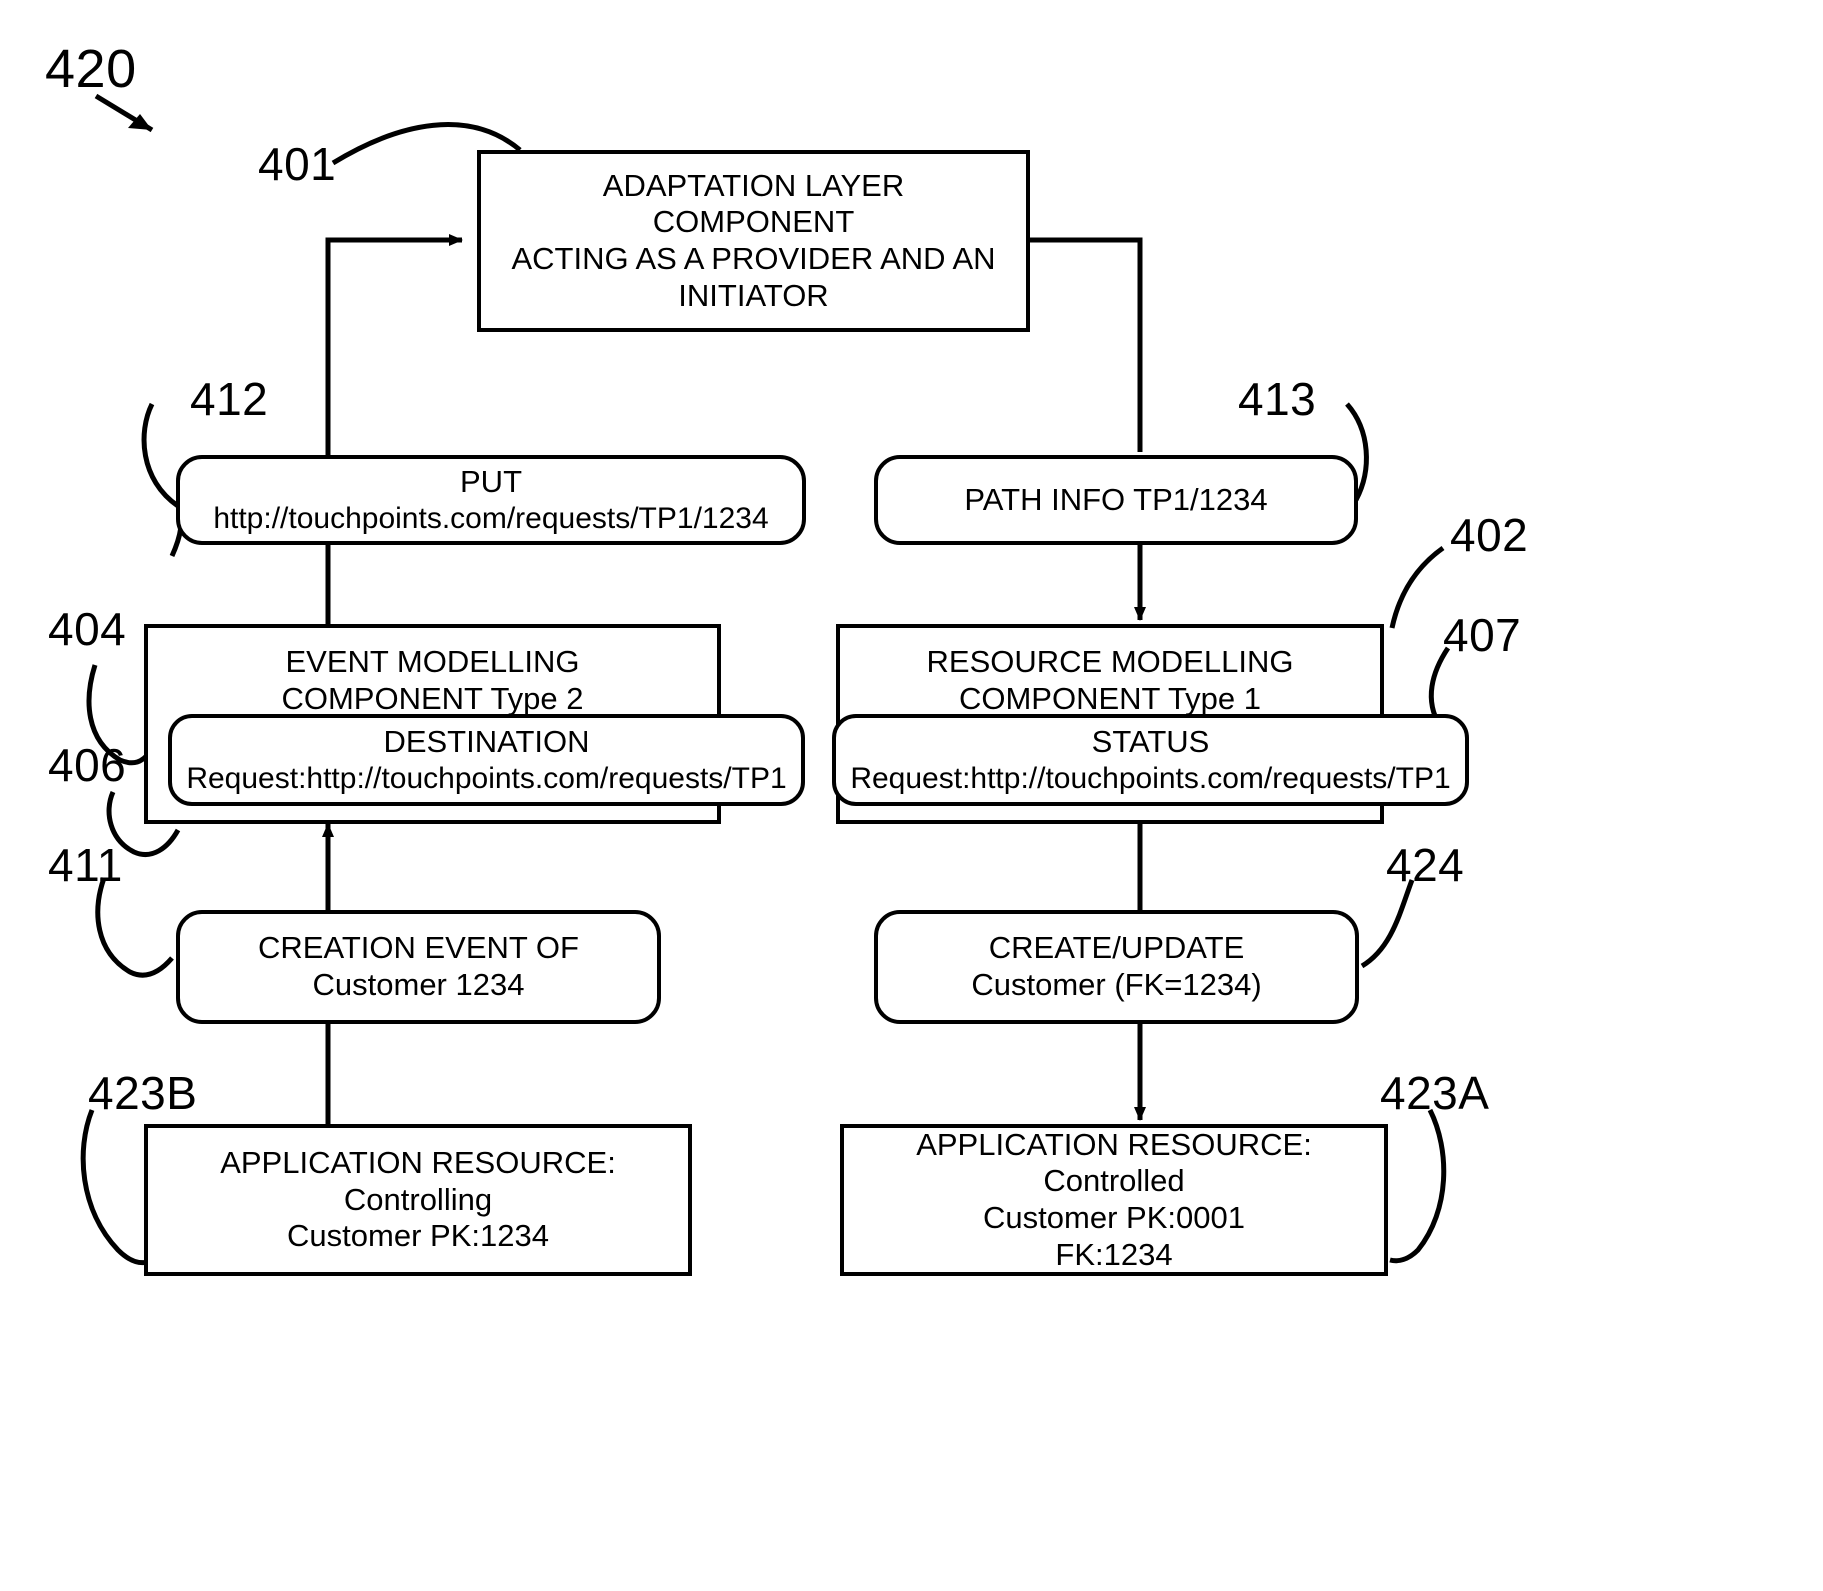 The image size is (1823, 1591). I want to click on ref-number-420: 420, so click(91, 69).